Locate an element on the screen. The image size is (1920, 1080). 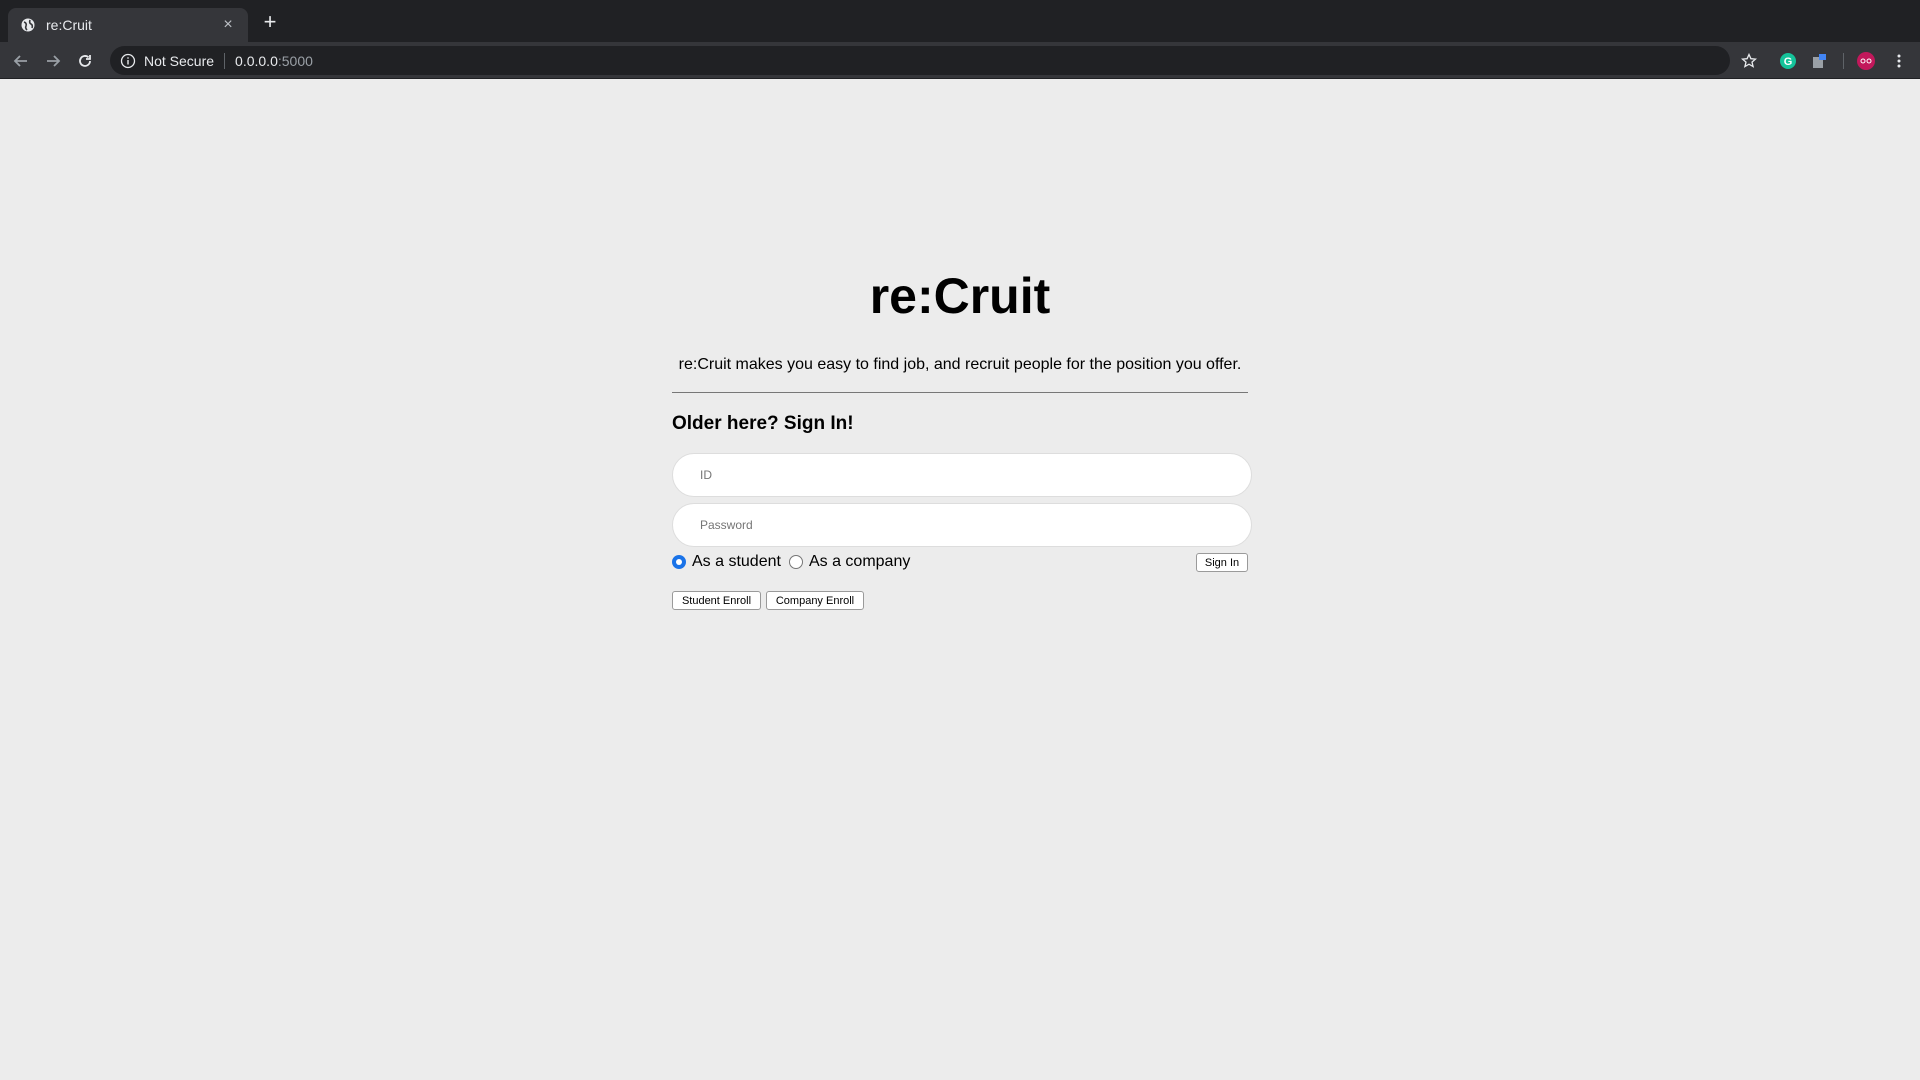
role-radio-group: As a student As a company is located at coordinates (960, 562).